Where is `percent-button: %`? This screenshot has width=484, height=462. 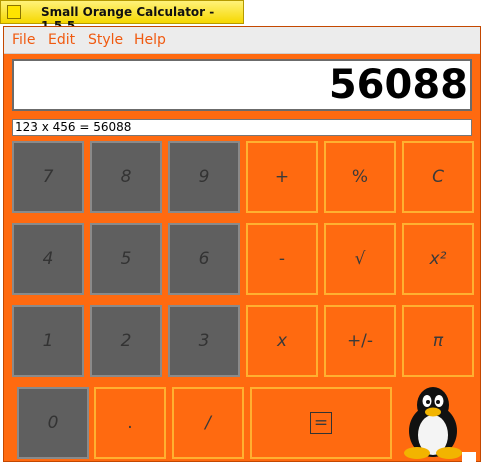 percent-button: % is located at coordinates (360, 177).